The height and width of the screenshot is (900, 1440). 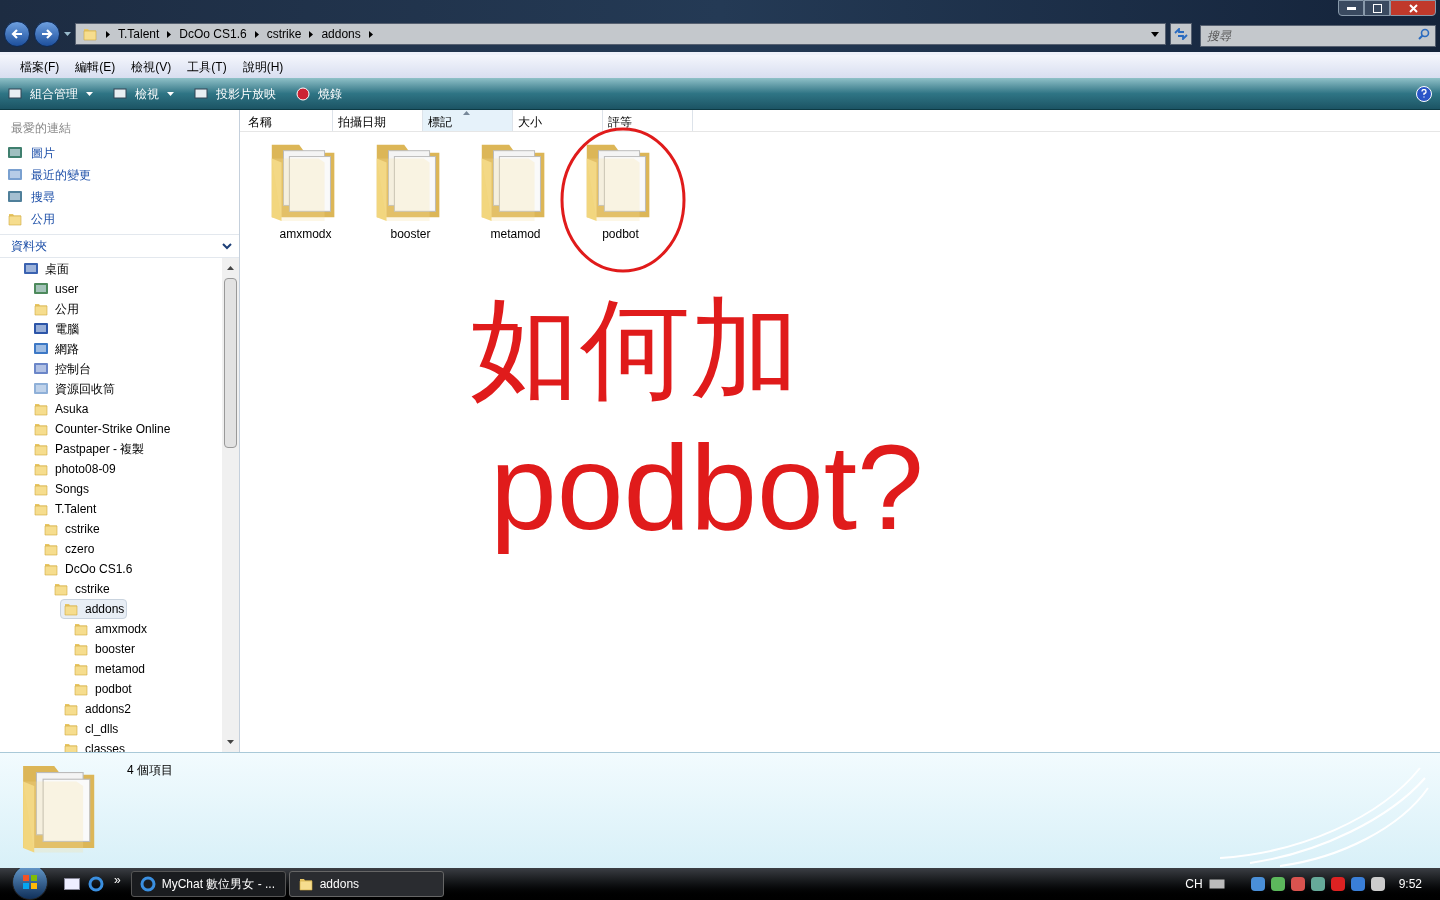 I want to click on handwritten-note: 如何加 podbot?, so click(x=697, y=421).